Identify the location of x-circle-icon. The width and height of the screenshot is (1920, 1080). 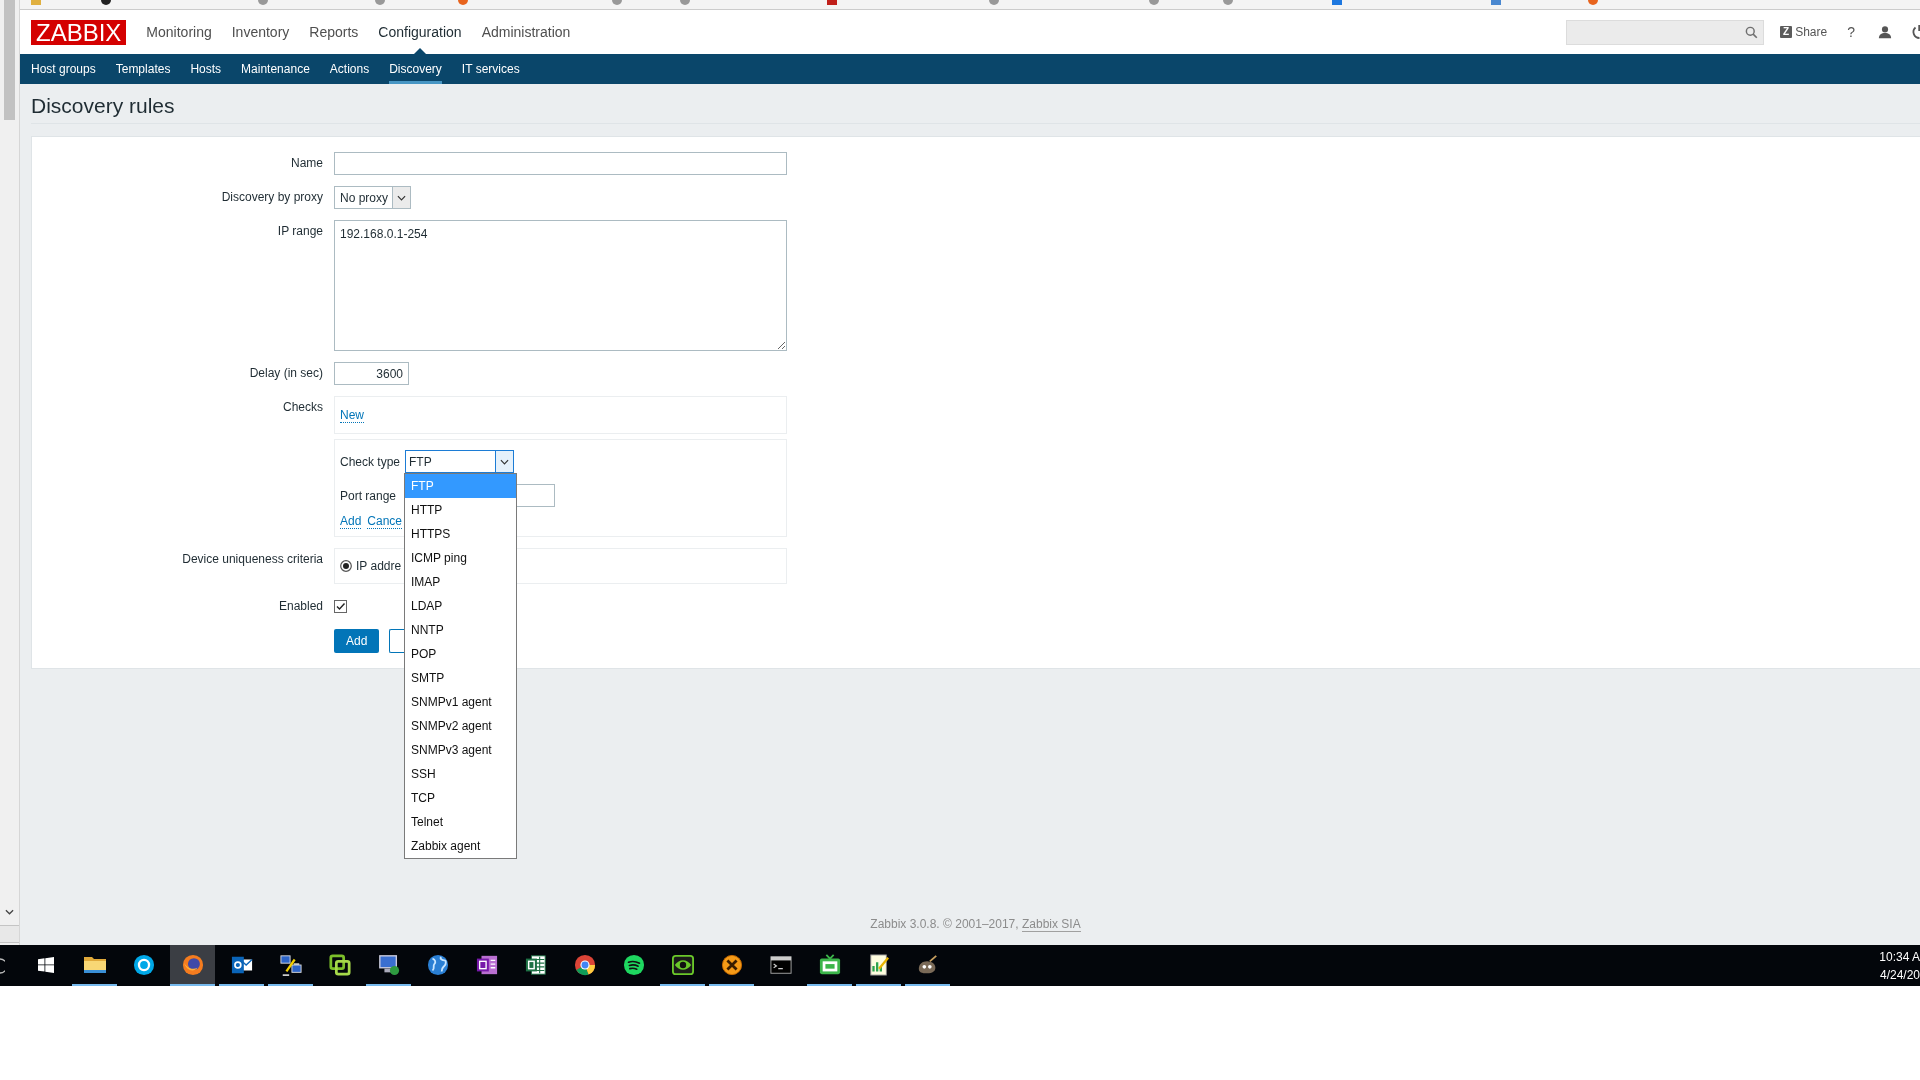
(731, 964).